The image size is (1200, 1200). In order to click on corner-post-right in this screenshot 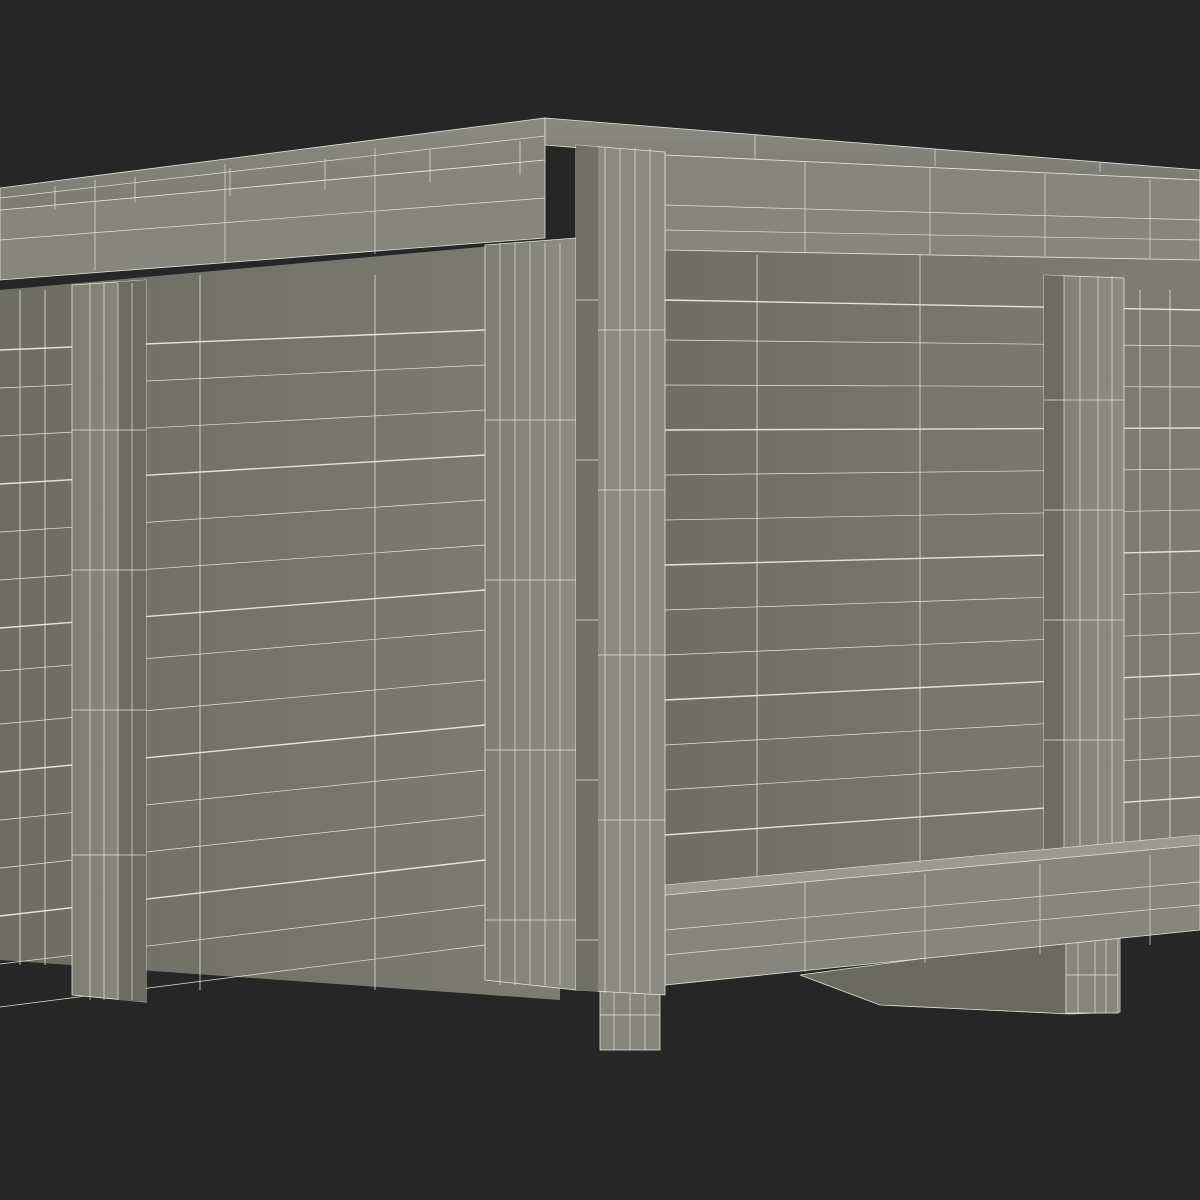, I will do `click(620, 570)`.